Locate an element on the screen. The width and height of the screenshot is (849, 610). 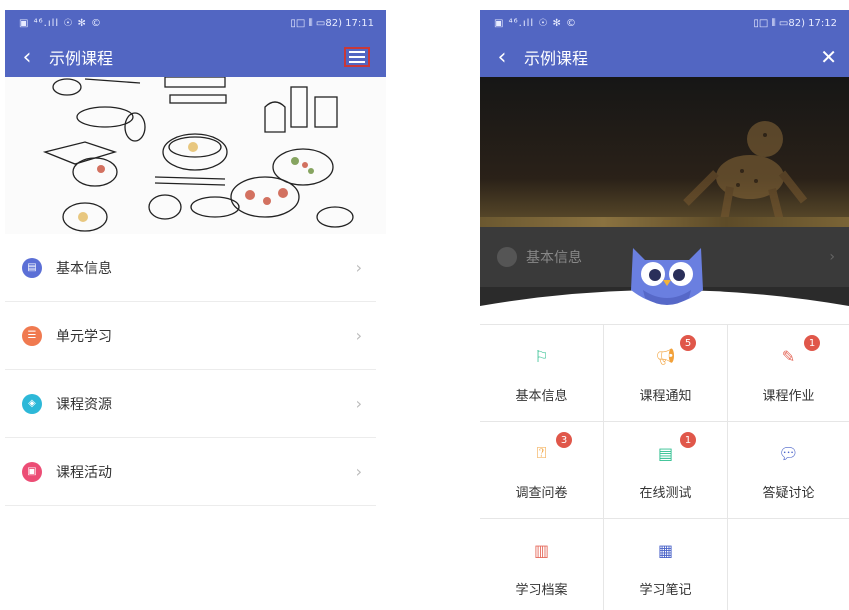
grid-item-learning-archive: ▥ 学习档案 is located at coordinates (542, 564).